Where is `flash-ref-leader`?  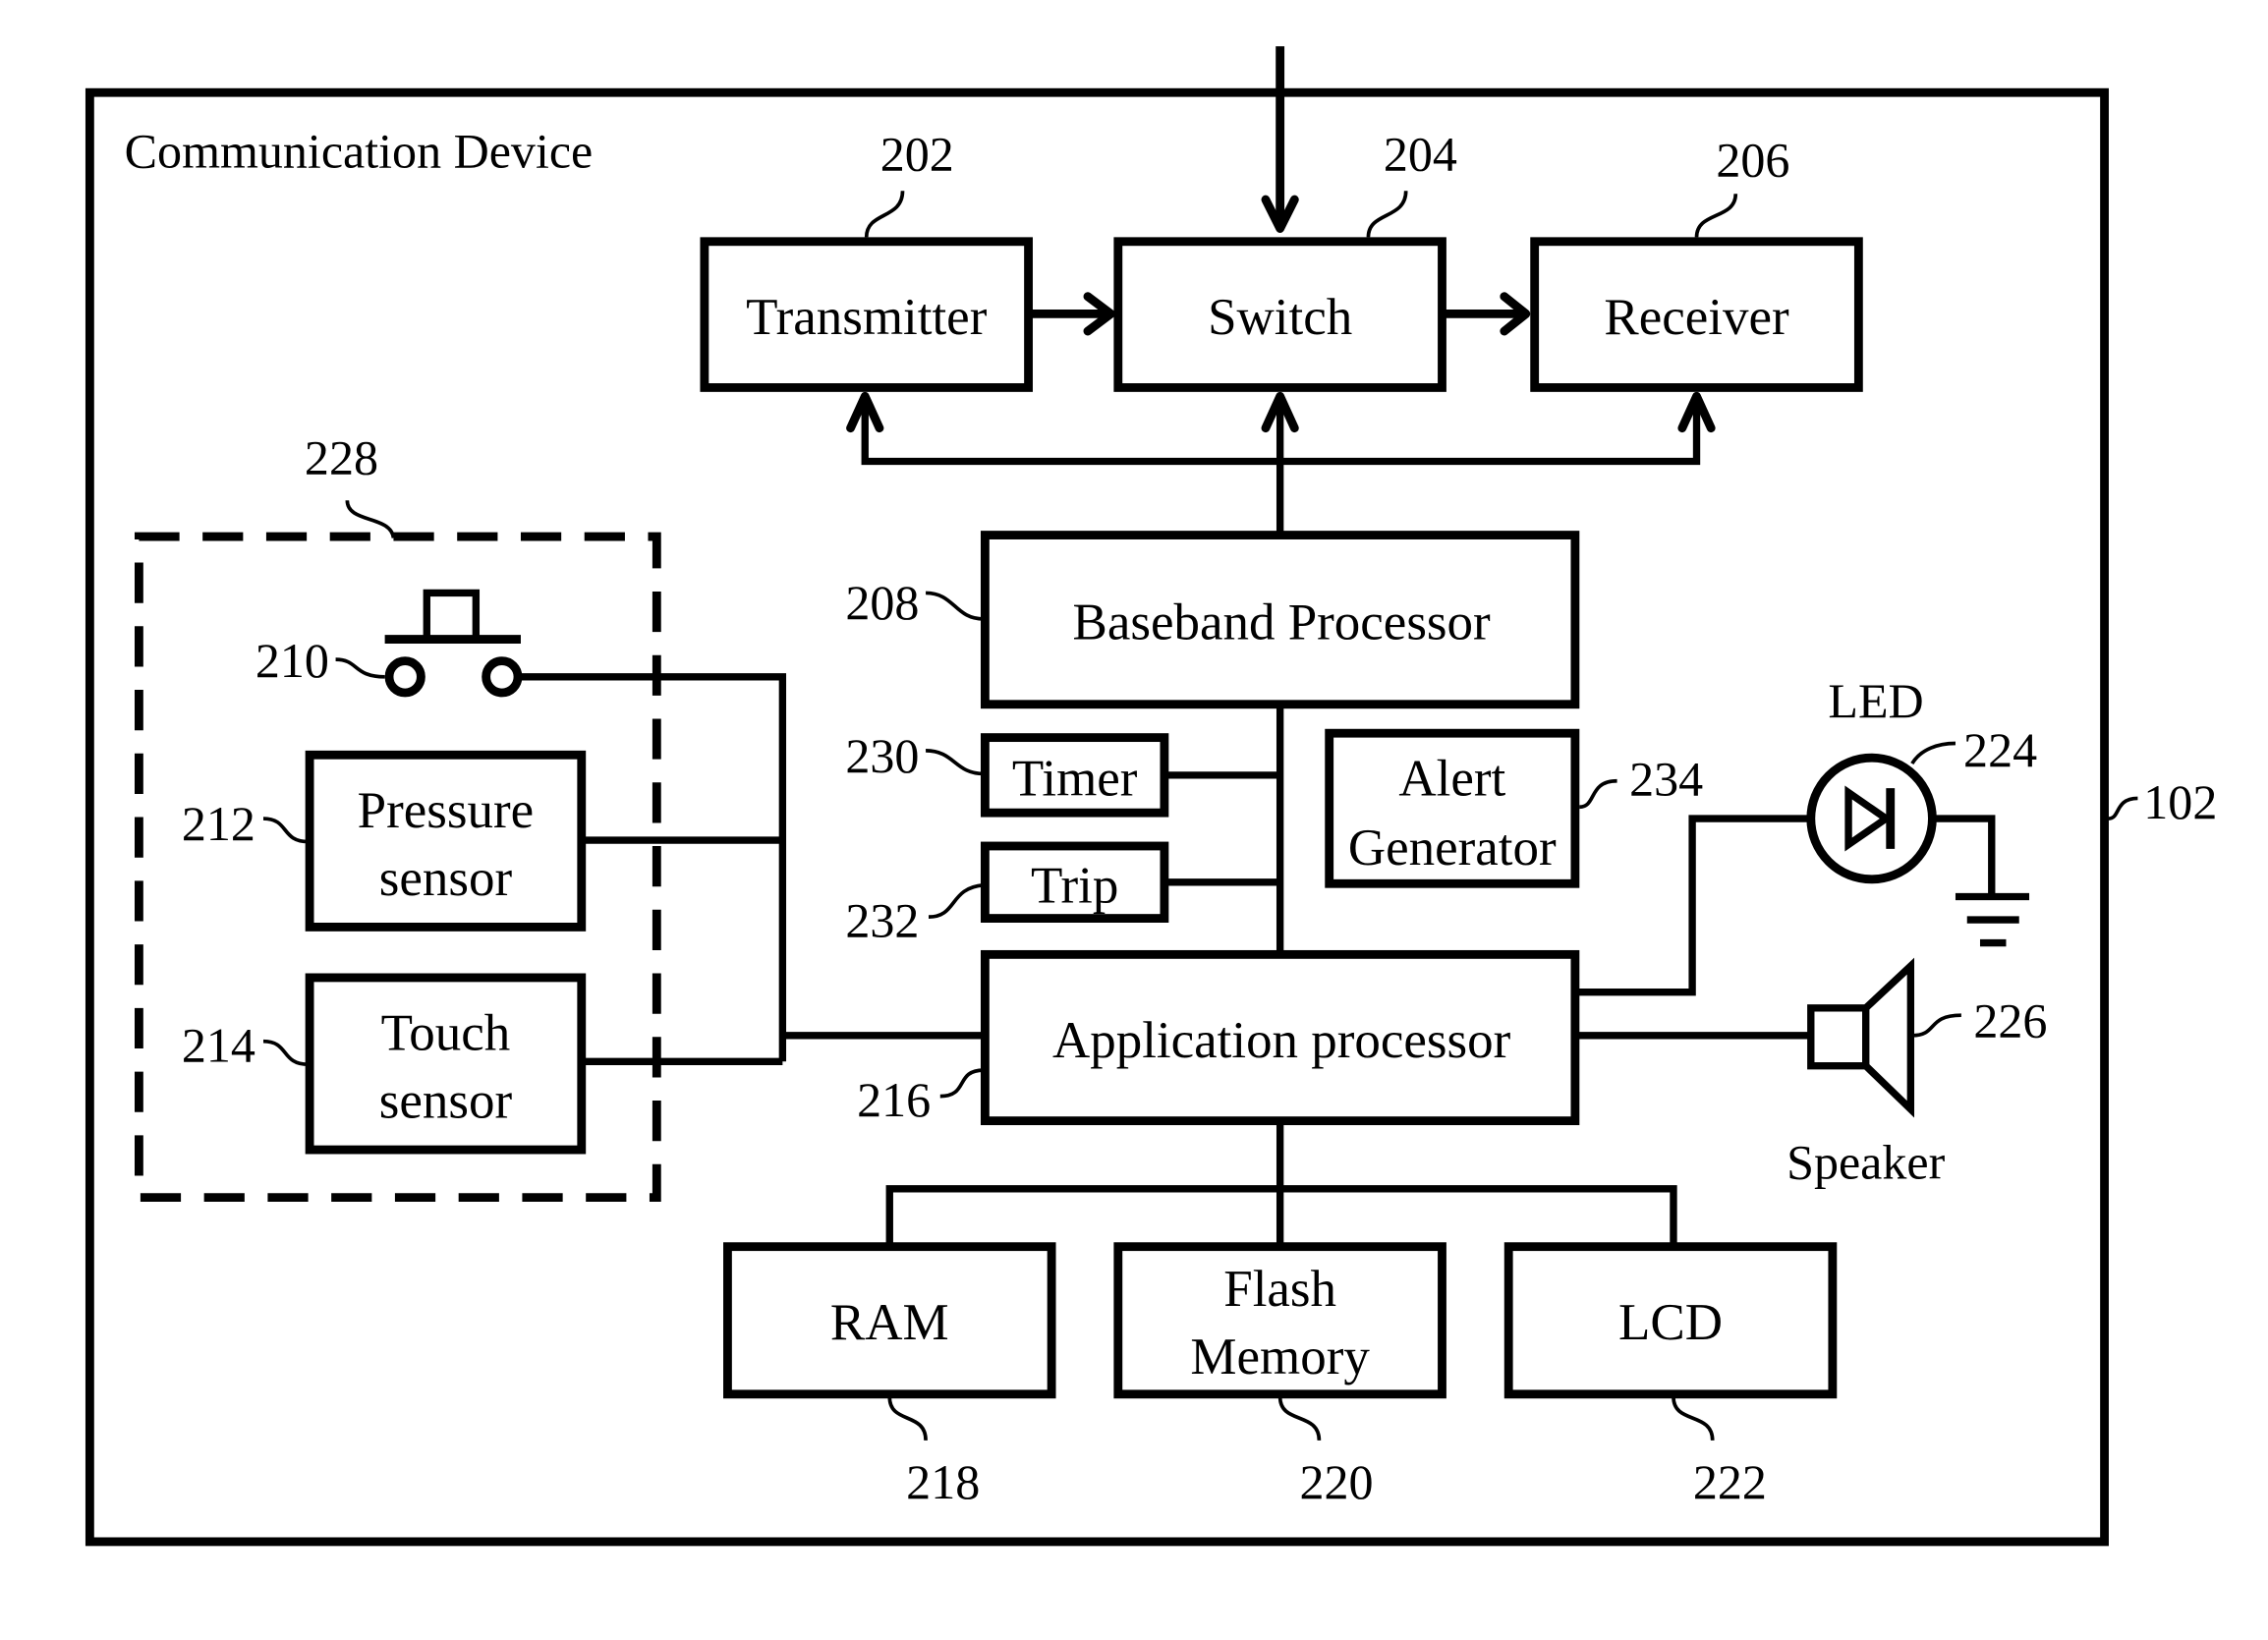 flash-ref-leader is located at coordinates (1300, 1419).